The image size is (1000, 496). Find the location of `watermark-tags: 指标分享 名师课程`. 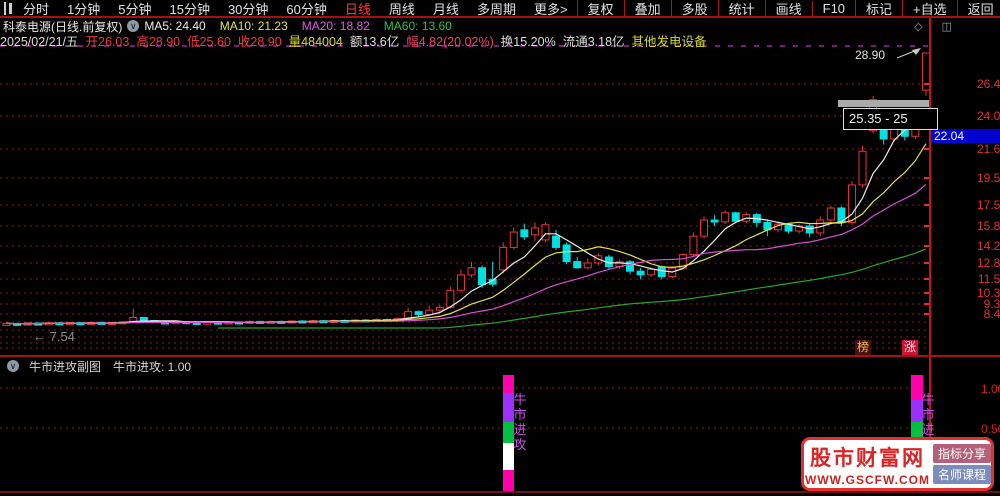

watermark-tags: 指标分享 名师课程 is located at coordinates (961, 464).